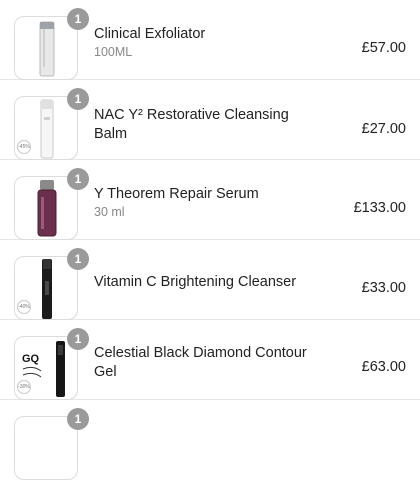 This screenshot has width=420, height=480. Describe the element at coordinates (379, 208) in the screenshot. I see `product-price: £133.00` at that location.